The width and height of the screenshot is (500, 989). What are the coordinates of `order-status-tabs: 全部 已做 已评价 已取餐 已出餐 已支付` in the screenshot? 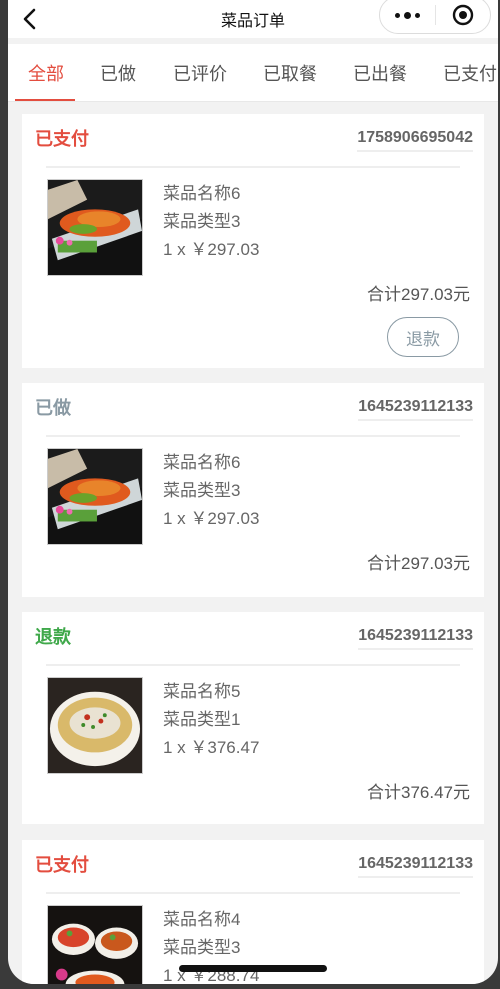 It's located at (253, 73).